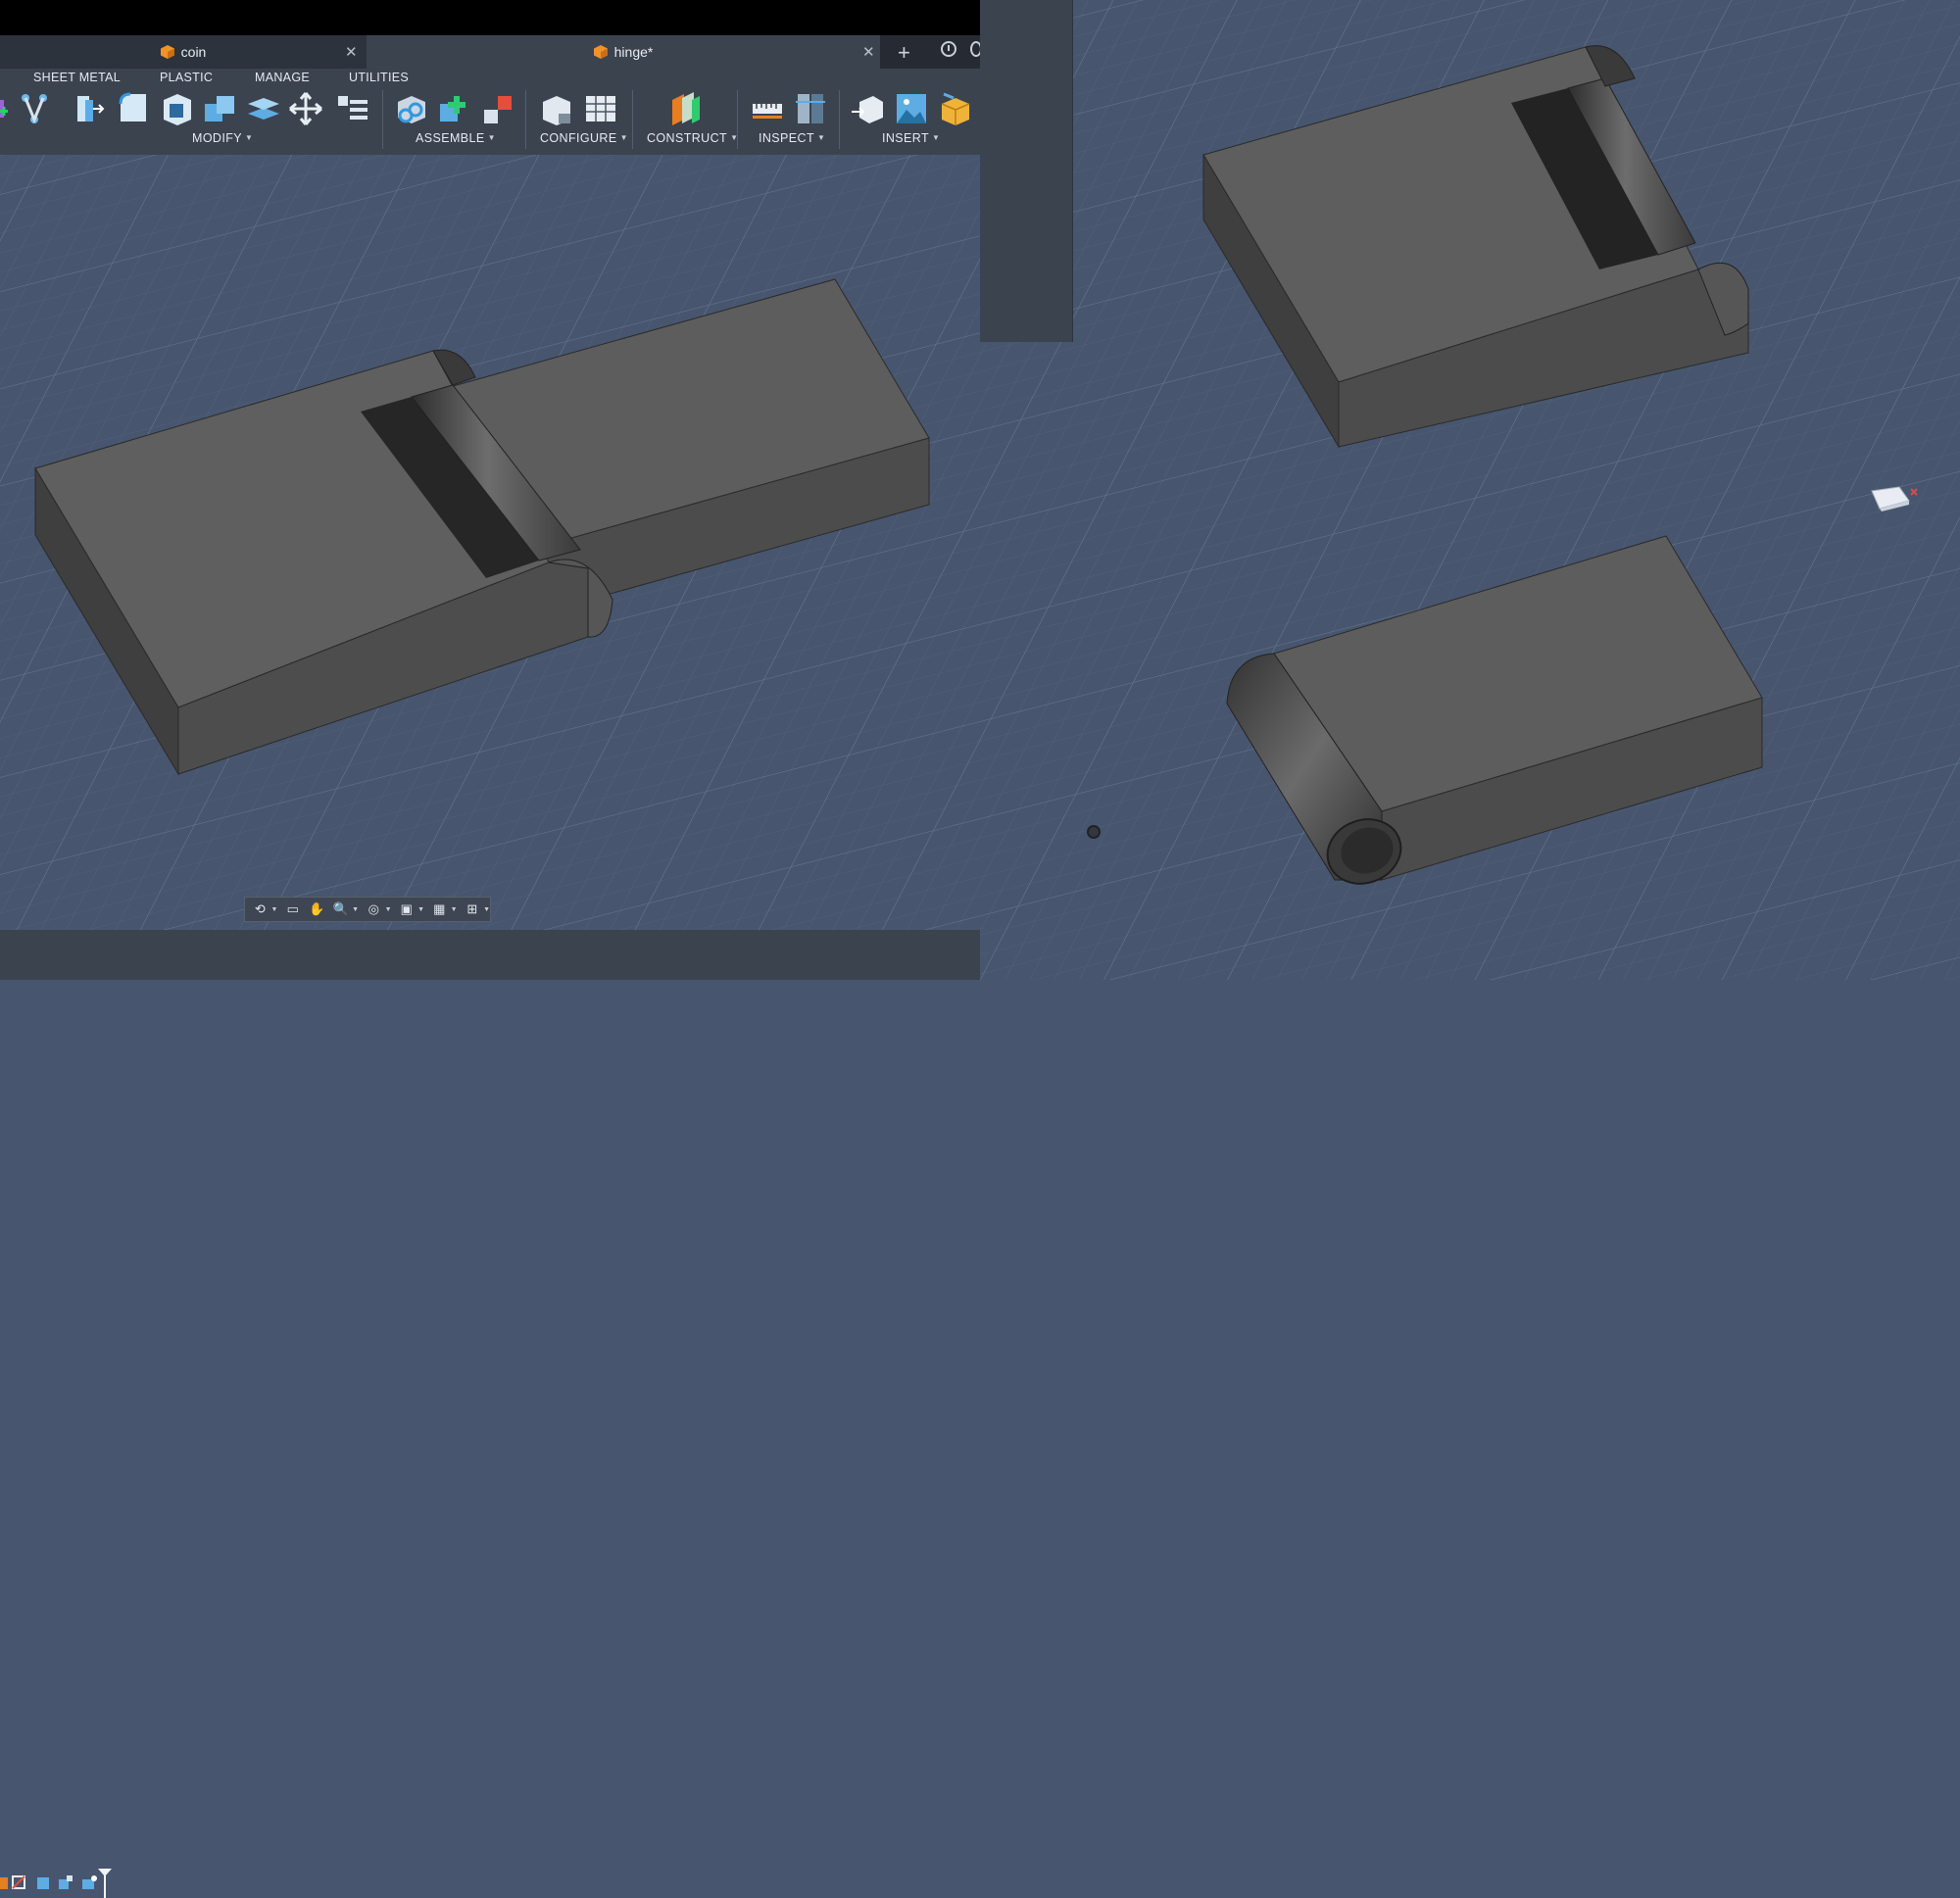 This screenshot has height=1898, width=1960. Describe the element at coordinates (687, 138) in the screenshot. I see `group-label: CONSTRUCT` at that location.